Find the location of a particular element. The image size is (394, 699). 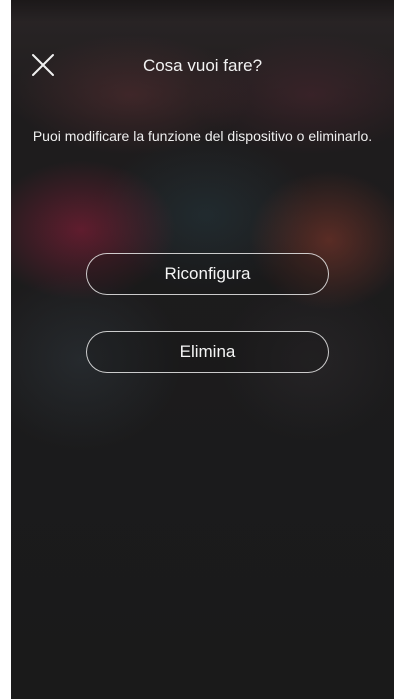

delete-button: Elimina is located at coordinates (207, 352).